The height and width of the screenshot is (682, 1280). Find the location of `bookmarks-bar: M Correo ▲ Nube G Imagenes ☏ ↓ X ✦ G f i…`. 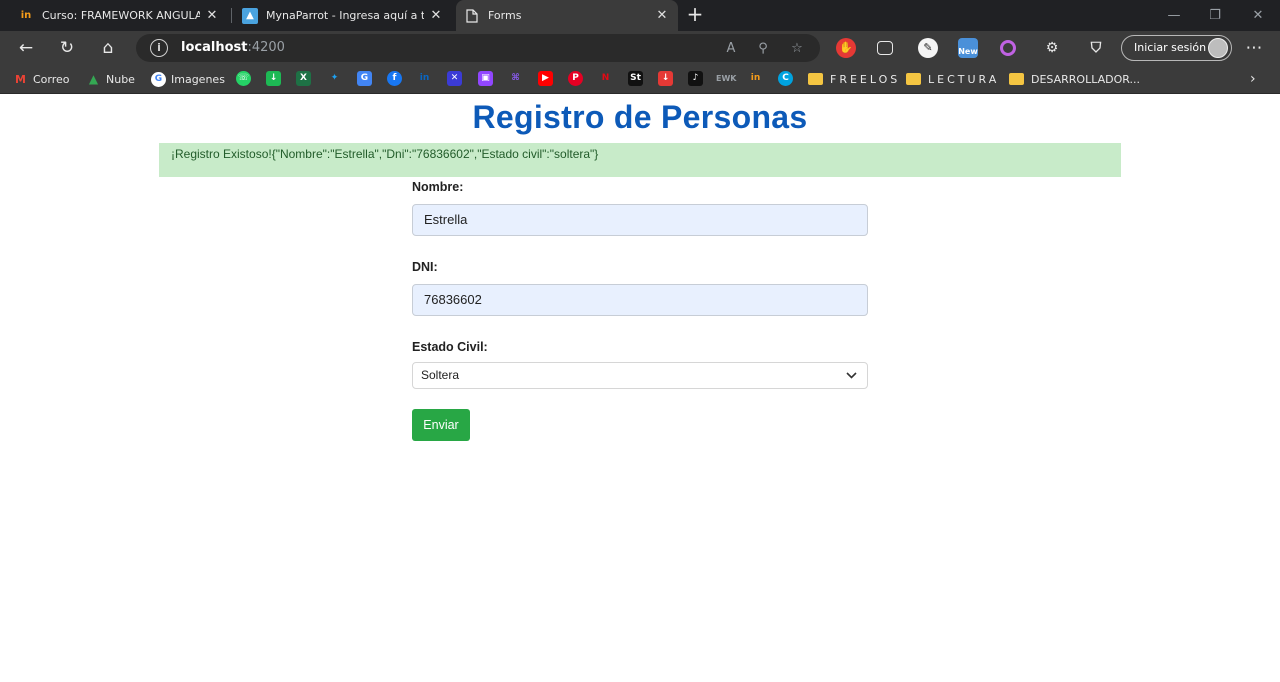

bookmarks-bar: M Correo ▲ Nube G Imagenes ☏ ↓ X ✦ G f i… is located at coordinates (640, 79).